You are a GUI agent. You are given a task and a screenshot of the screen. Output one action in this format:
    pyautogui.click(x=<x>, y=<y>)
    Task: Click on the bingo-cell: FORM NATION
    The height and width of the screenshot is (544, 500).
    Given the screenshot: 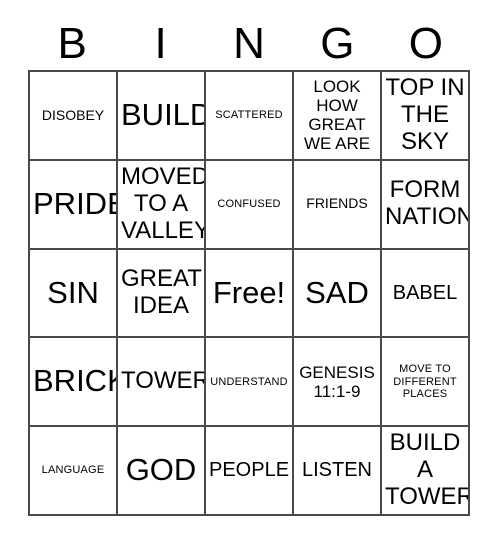 What is the action you would take?
    pyautogui.click(x=426, y=205)
    